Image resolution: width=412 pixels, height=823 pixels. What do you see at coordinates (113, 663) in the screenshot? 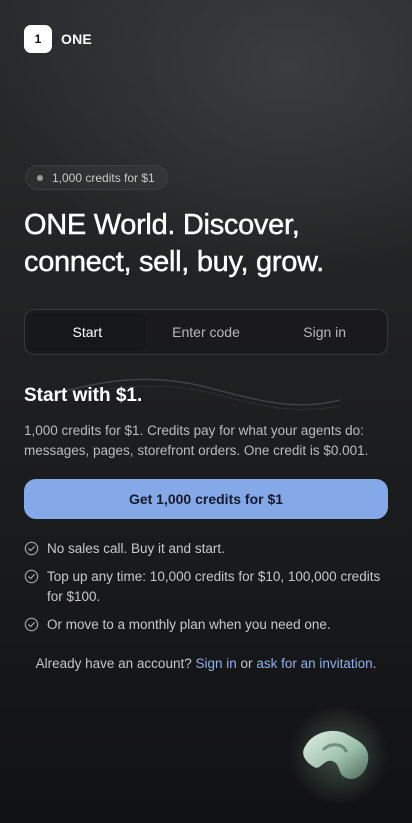
I see `account-prompt-text: Already have an account?` at bounding box center [113, 663].